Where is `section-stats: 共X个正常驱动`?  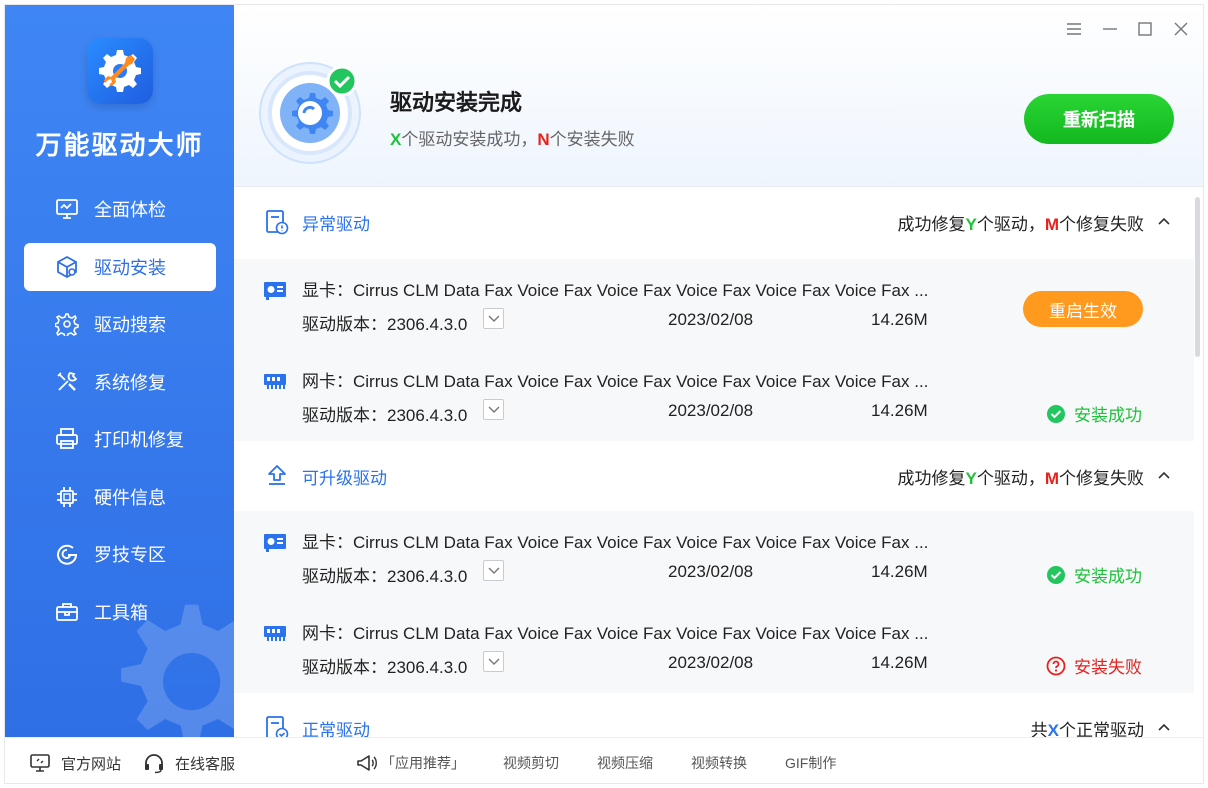
section-stats: 共X个正常驱动 is located at coordinates (1087, 727).